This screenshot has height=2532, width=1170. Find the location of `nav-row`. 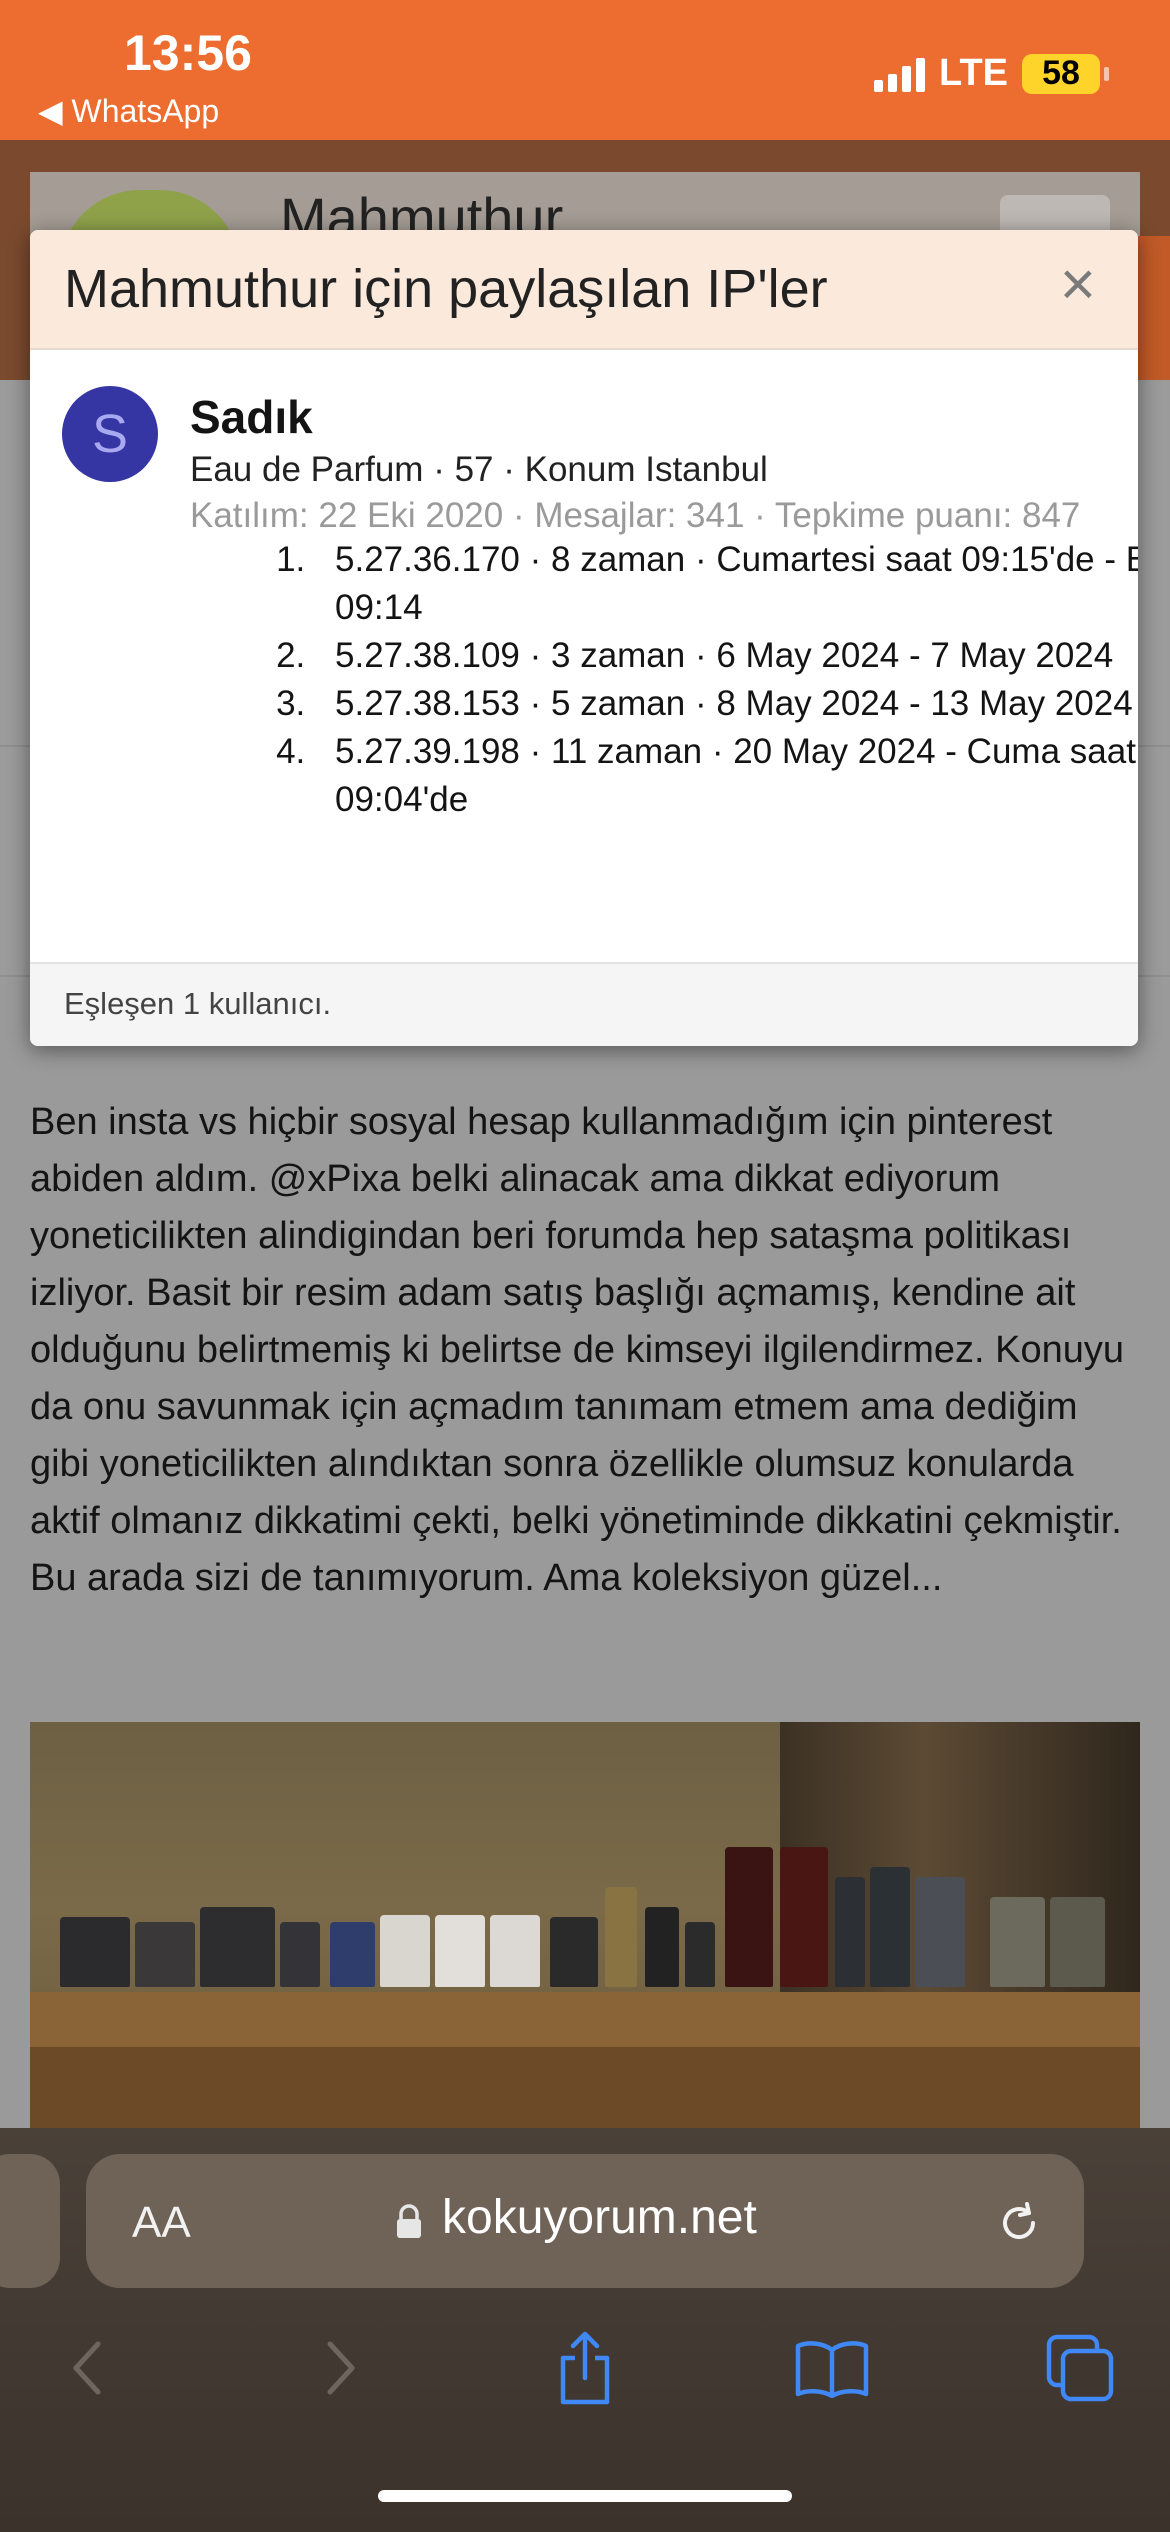

nav-row is located at coordinates (585, 2388).